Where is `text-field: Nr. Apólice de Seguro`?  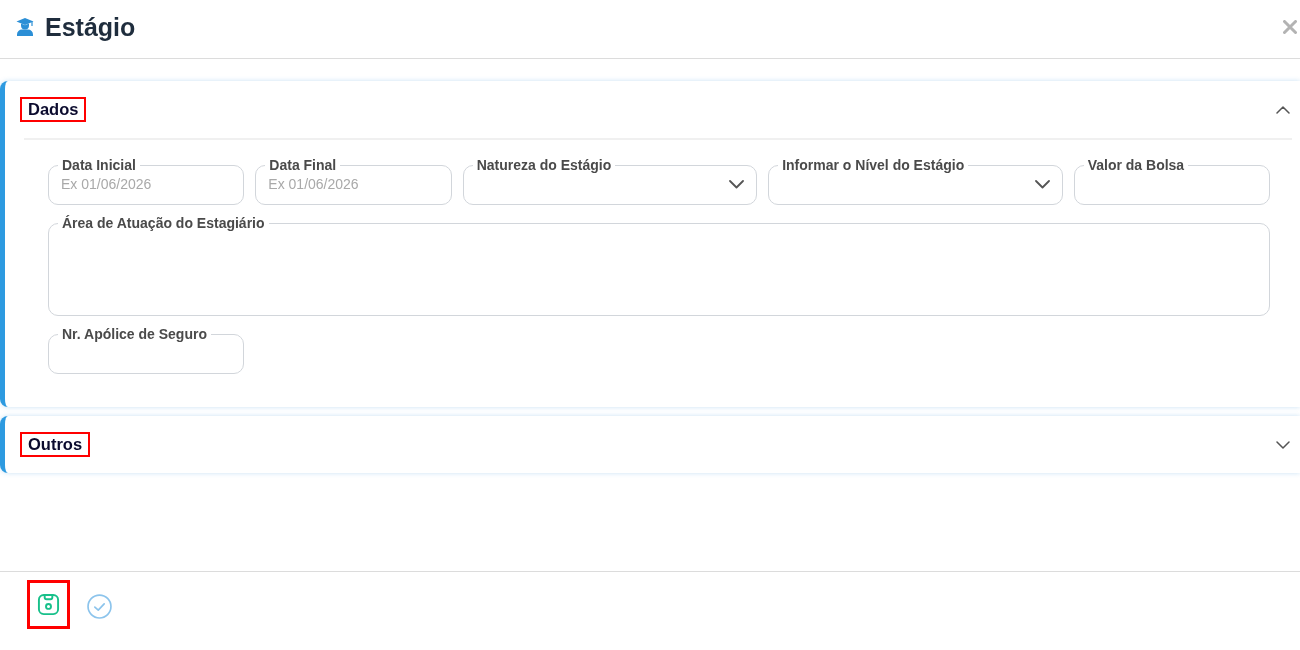 text-field: Nr. Apólice de Seguro is located at coordinates (146, 350).